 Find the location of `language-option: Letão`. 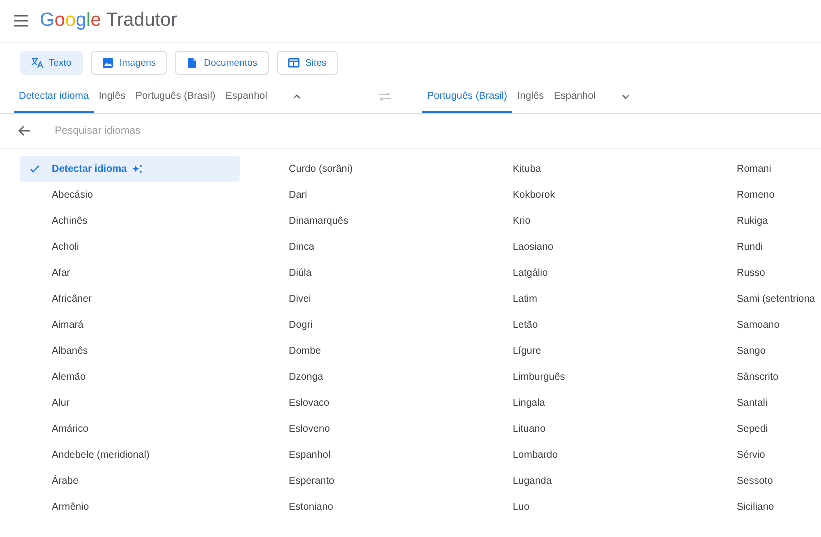

language-option: Letão is located at coordinates (607, 325).